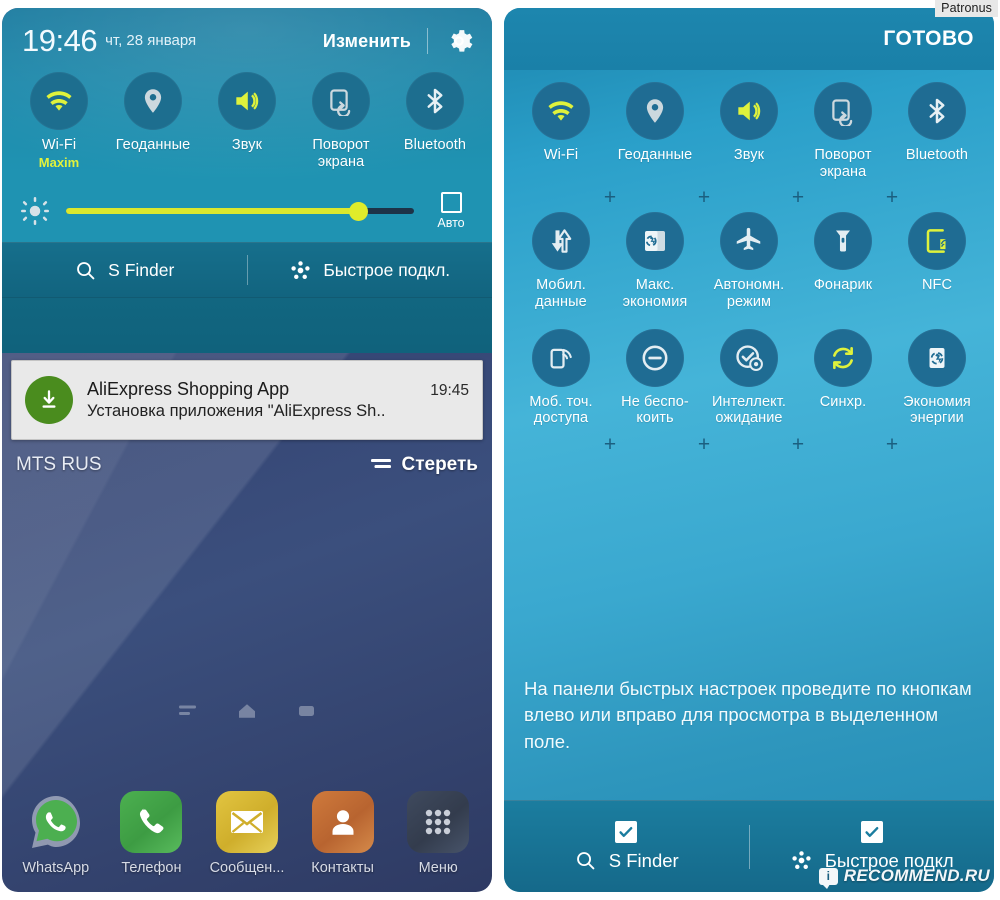  What do you see at coordinates (655, 261) in the screenshot?
I see `edit-toggle-ultra-power-saving: Макс. экономия` at bounding box center [655, 261].